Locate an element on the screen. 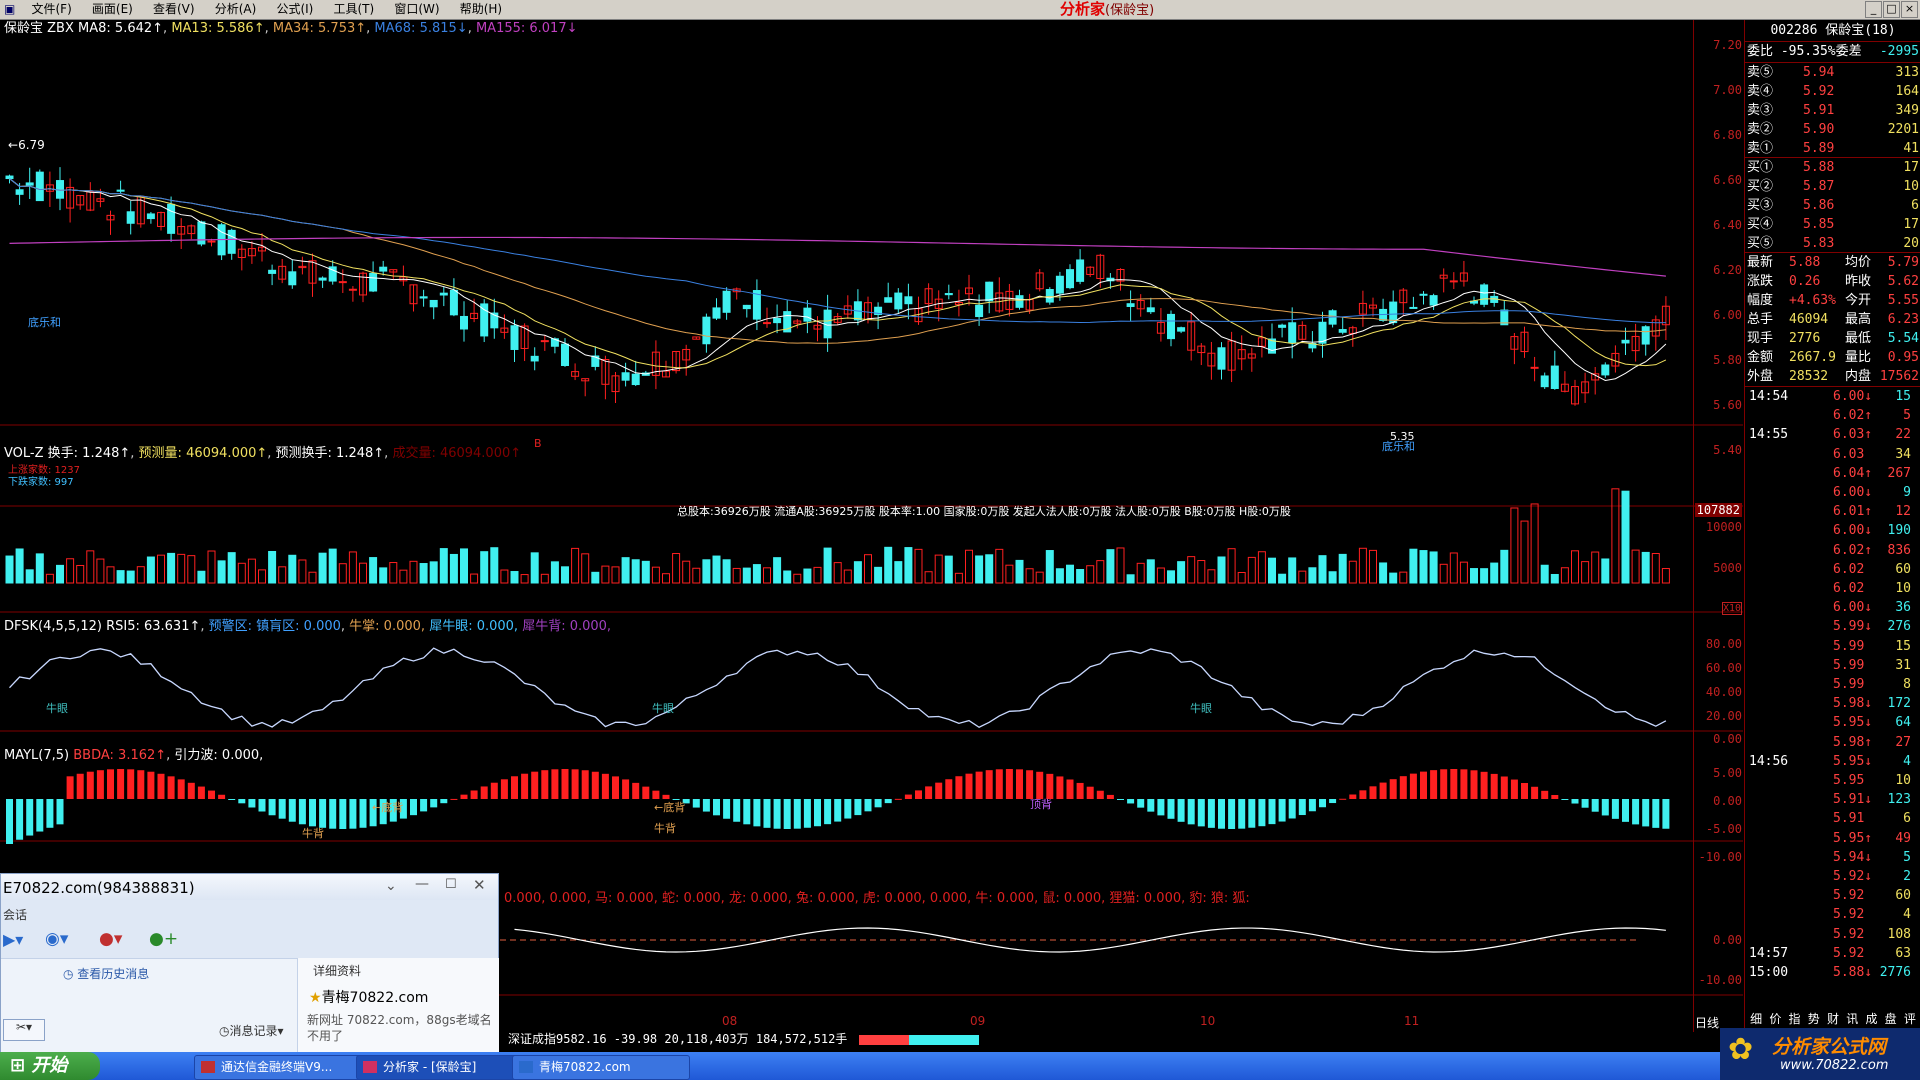  start-button: ⊞ 开始 is located at coordinates (50, 1066).